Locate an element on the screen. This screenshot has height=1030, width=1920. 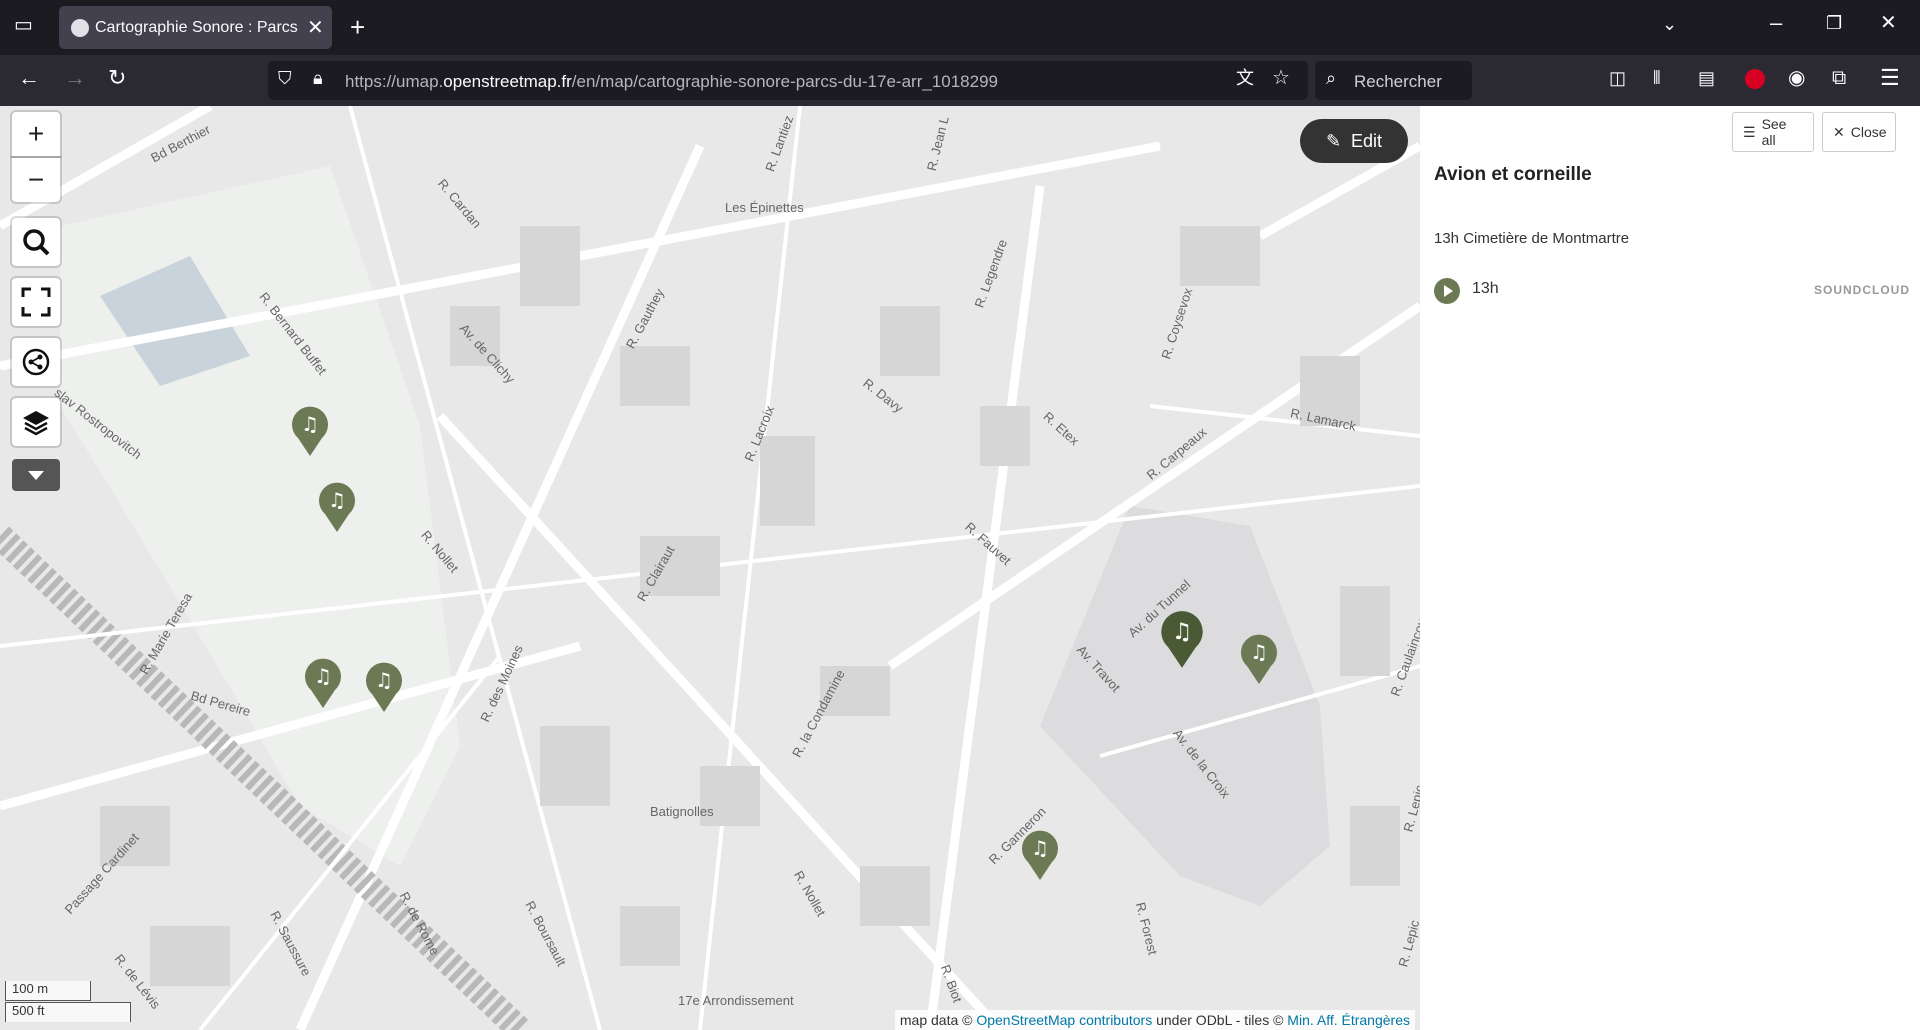
tab-title: Cartographie Sonore : Parcs du is located at coordinates (197, 27).